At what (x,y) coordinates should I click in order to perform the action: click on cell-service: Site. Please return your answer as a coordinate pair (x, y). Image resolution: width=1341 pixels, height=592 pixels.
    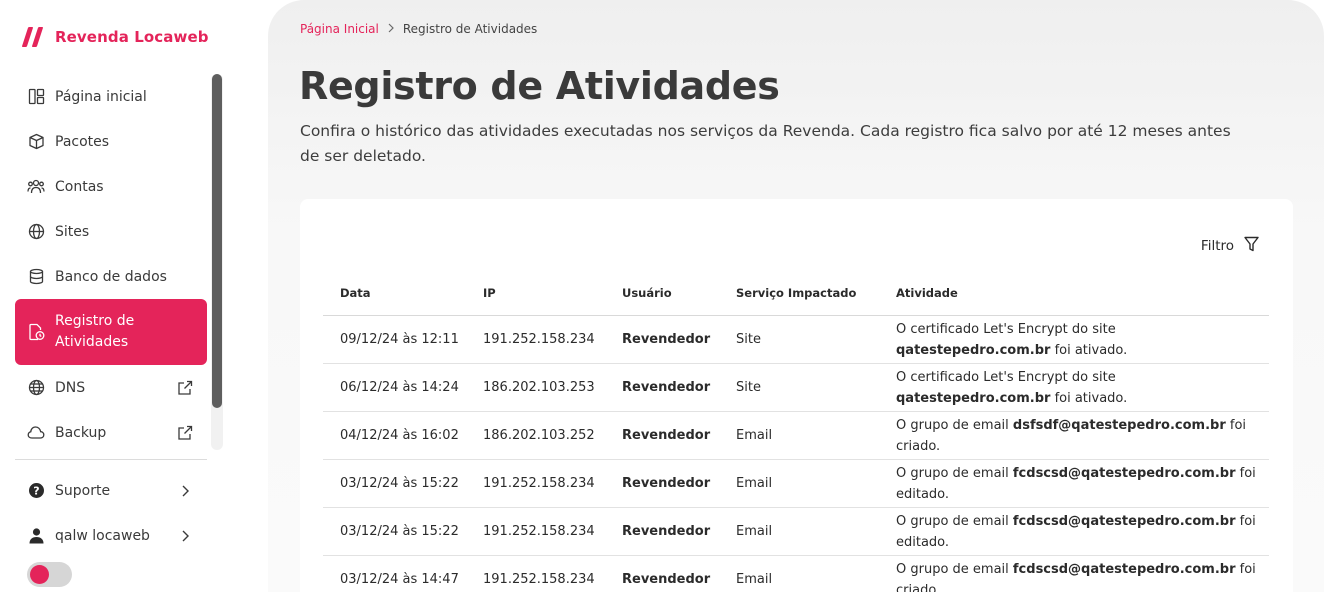
    Looking at the image, I should click on (748, 339).